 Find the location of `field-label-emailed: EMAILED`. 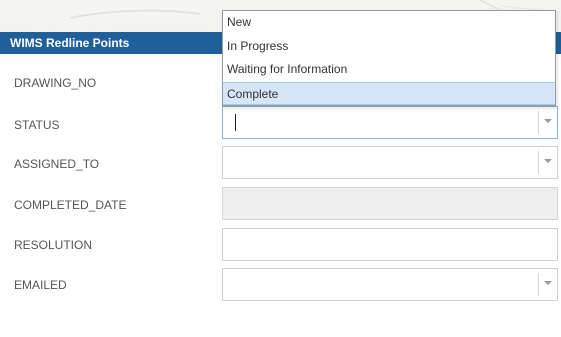

field-label-emailed: EMAILED is located at coordinates (40, 285).